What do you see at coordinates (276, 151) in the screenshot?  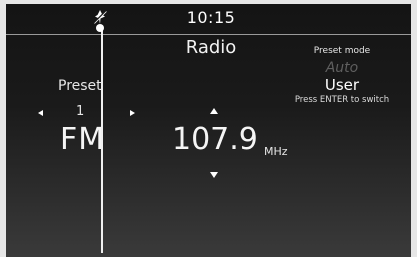 I see `frequency-unit: MHz` at bounding box center [276, 151].